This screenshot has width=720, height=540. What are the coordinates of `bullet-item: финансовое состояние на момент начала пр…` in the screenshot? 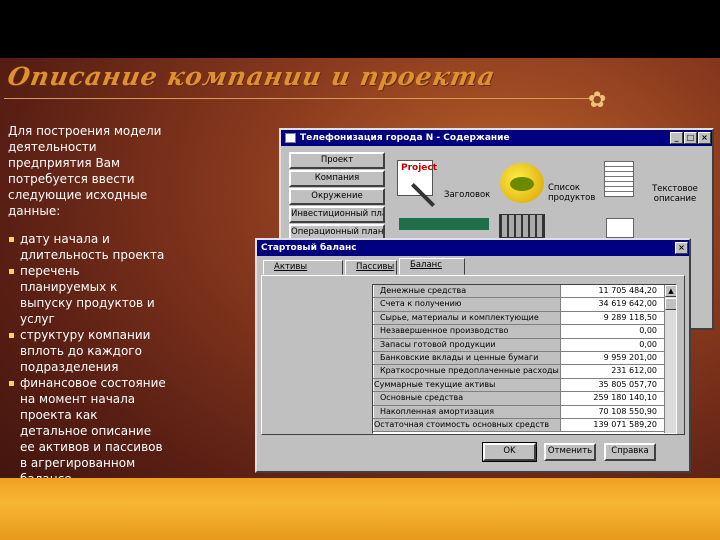 It's located at (88, 431).